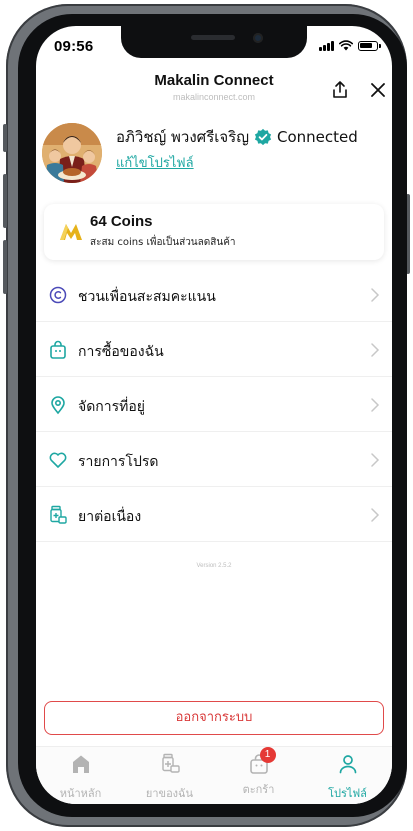 The image size is (413, 831). I want to click on coin-logo-icon, so click(71, 232).